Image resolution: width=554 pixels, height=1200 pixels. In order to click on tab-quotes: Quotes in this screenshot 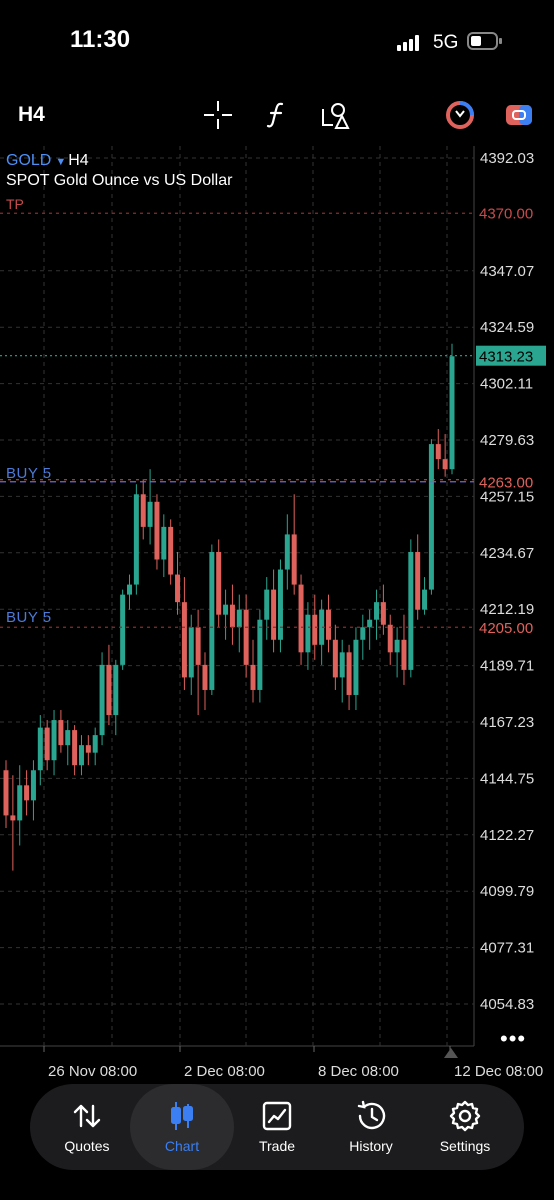, I will do `click(87, 1127)`.